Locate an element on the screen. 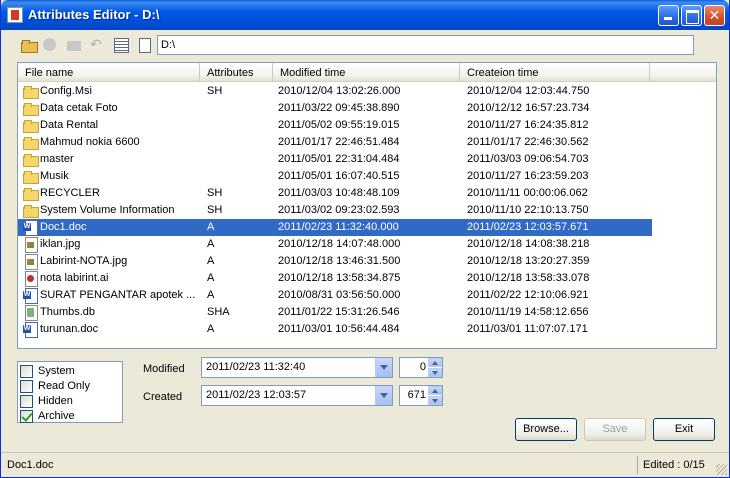 The width and height of the screenshot is (730, 478). cell-modified-time: 2011/05/02 09:55:19.015 is located at coordinates (339, 125).